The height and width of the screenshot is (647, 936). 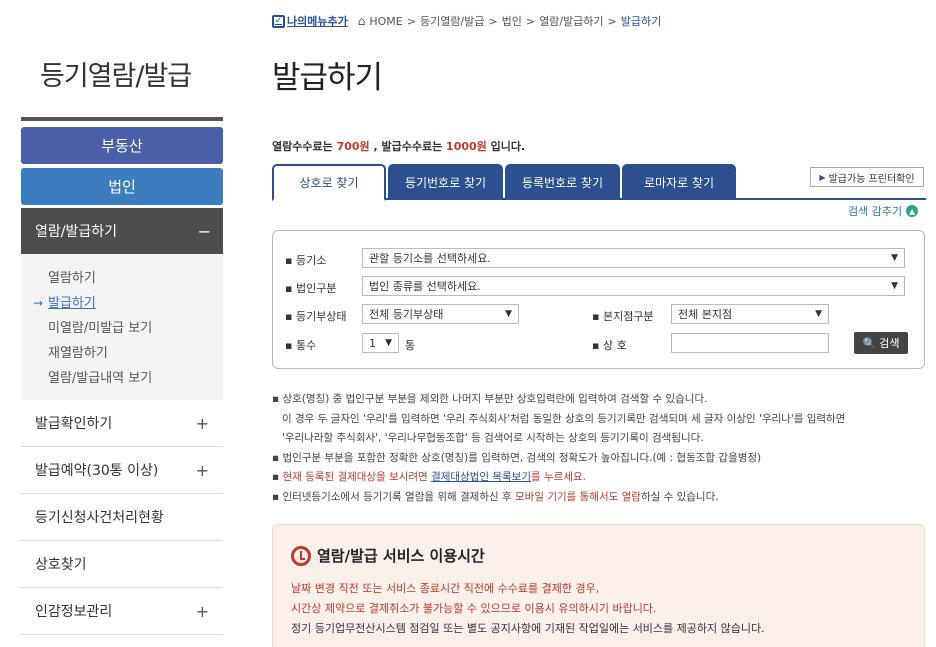 What do you see at coordinates (633, 258) in the screenshot?
I see `registry-select: 관할 등기소를 선택하세요. ▼` at bounding box center [633, 258].